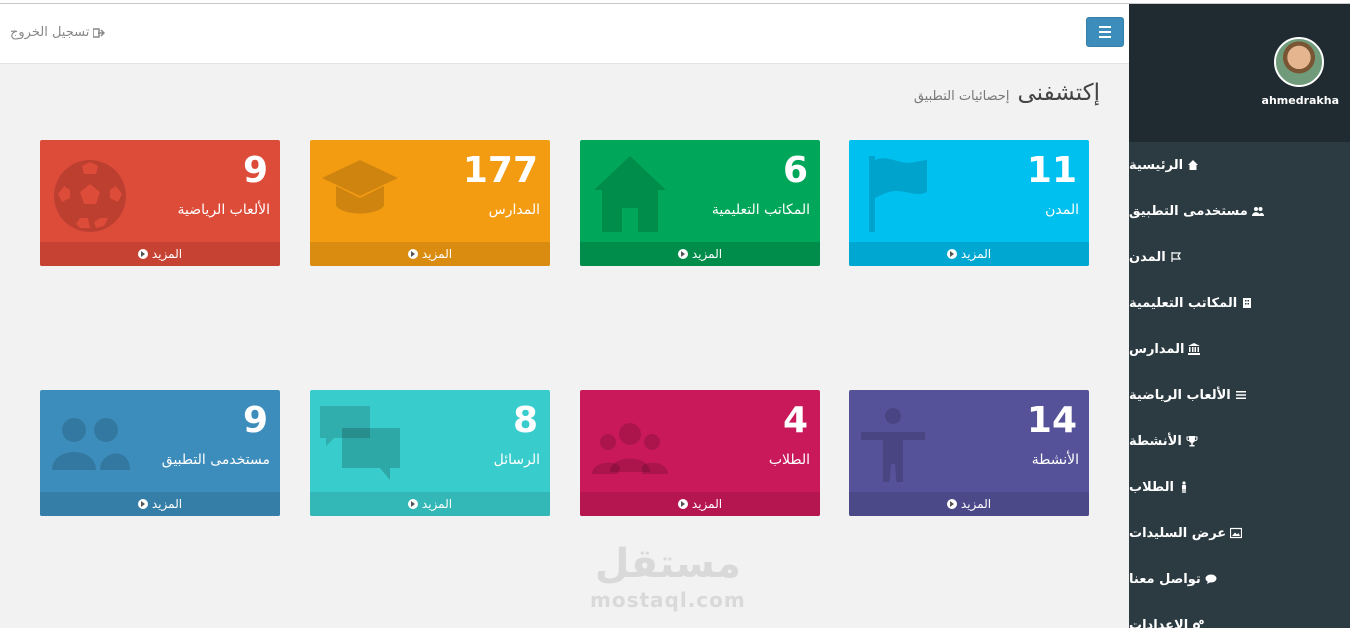  What do you see at coordinates (99, 32) in the screenshot?
I see `sign-out-icon` at bounding box center [99, 32].